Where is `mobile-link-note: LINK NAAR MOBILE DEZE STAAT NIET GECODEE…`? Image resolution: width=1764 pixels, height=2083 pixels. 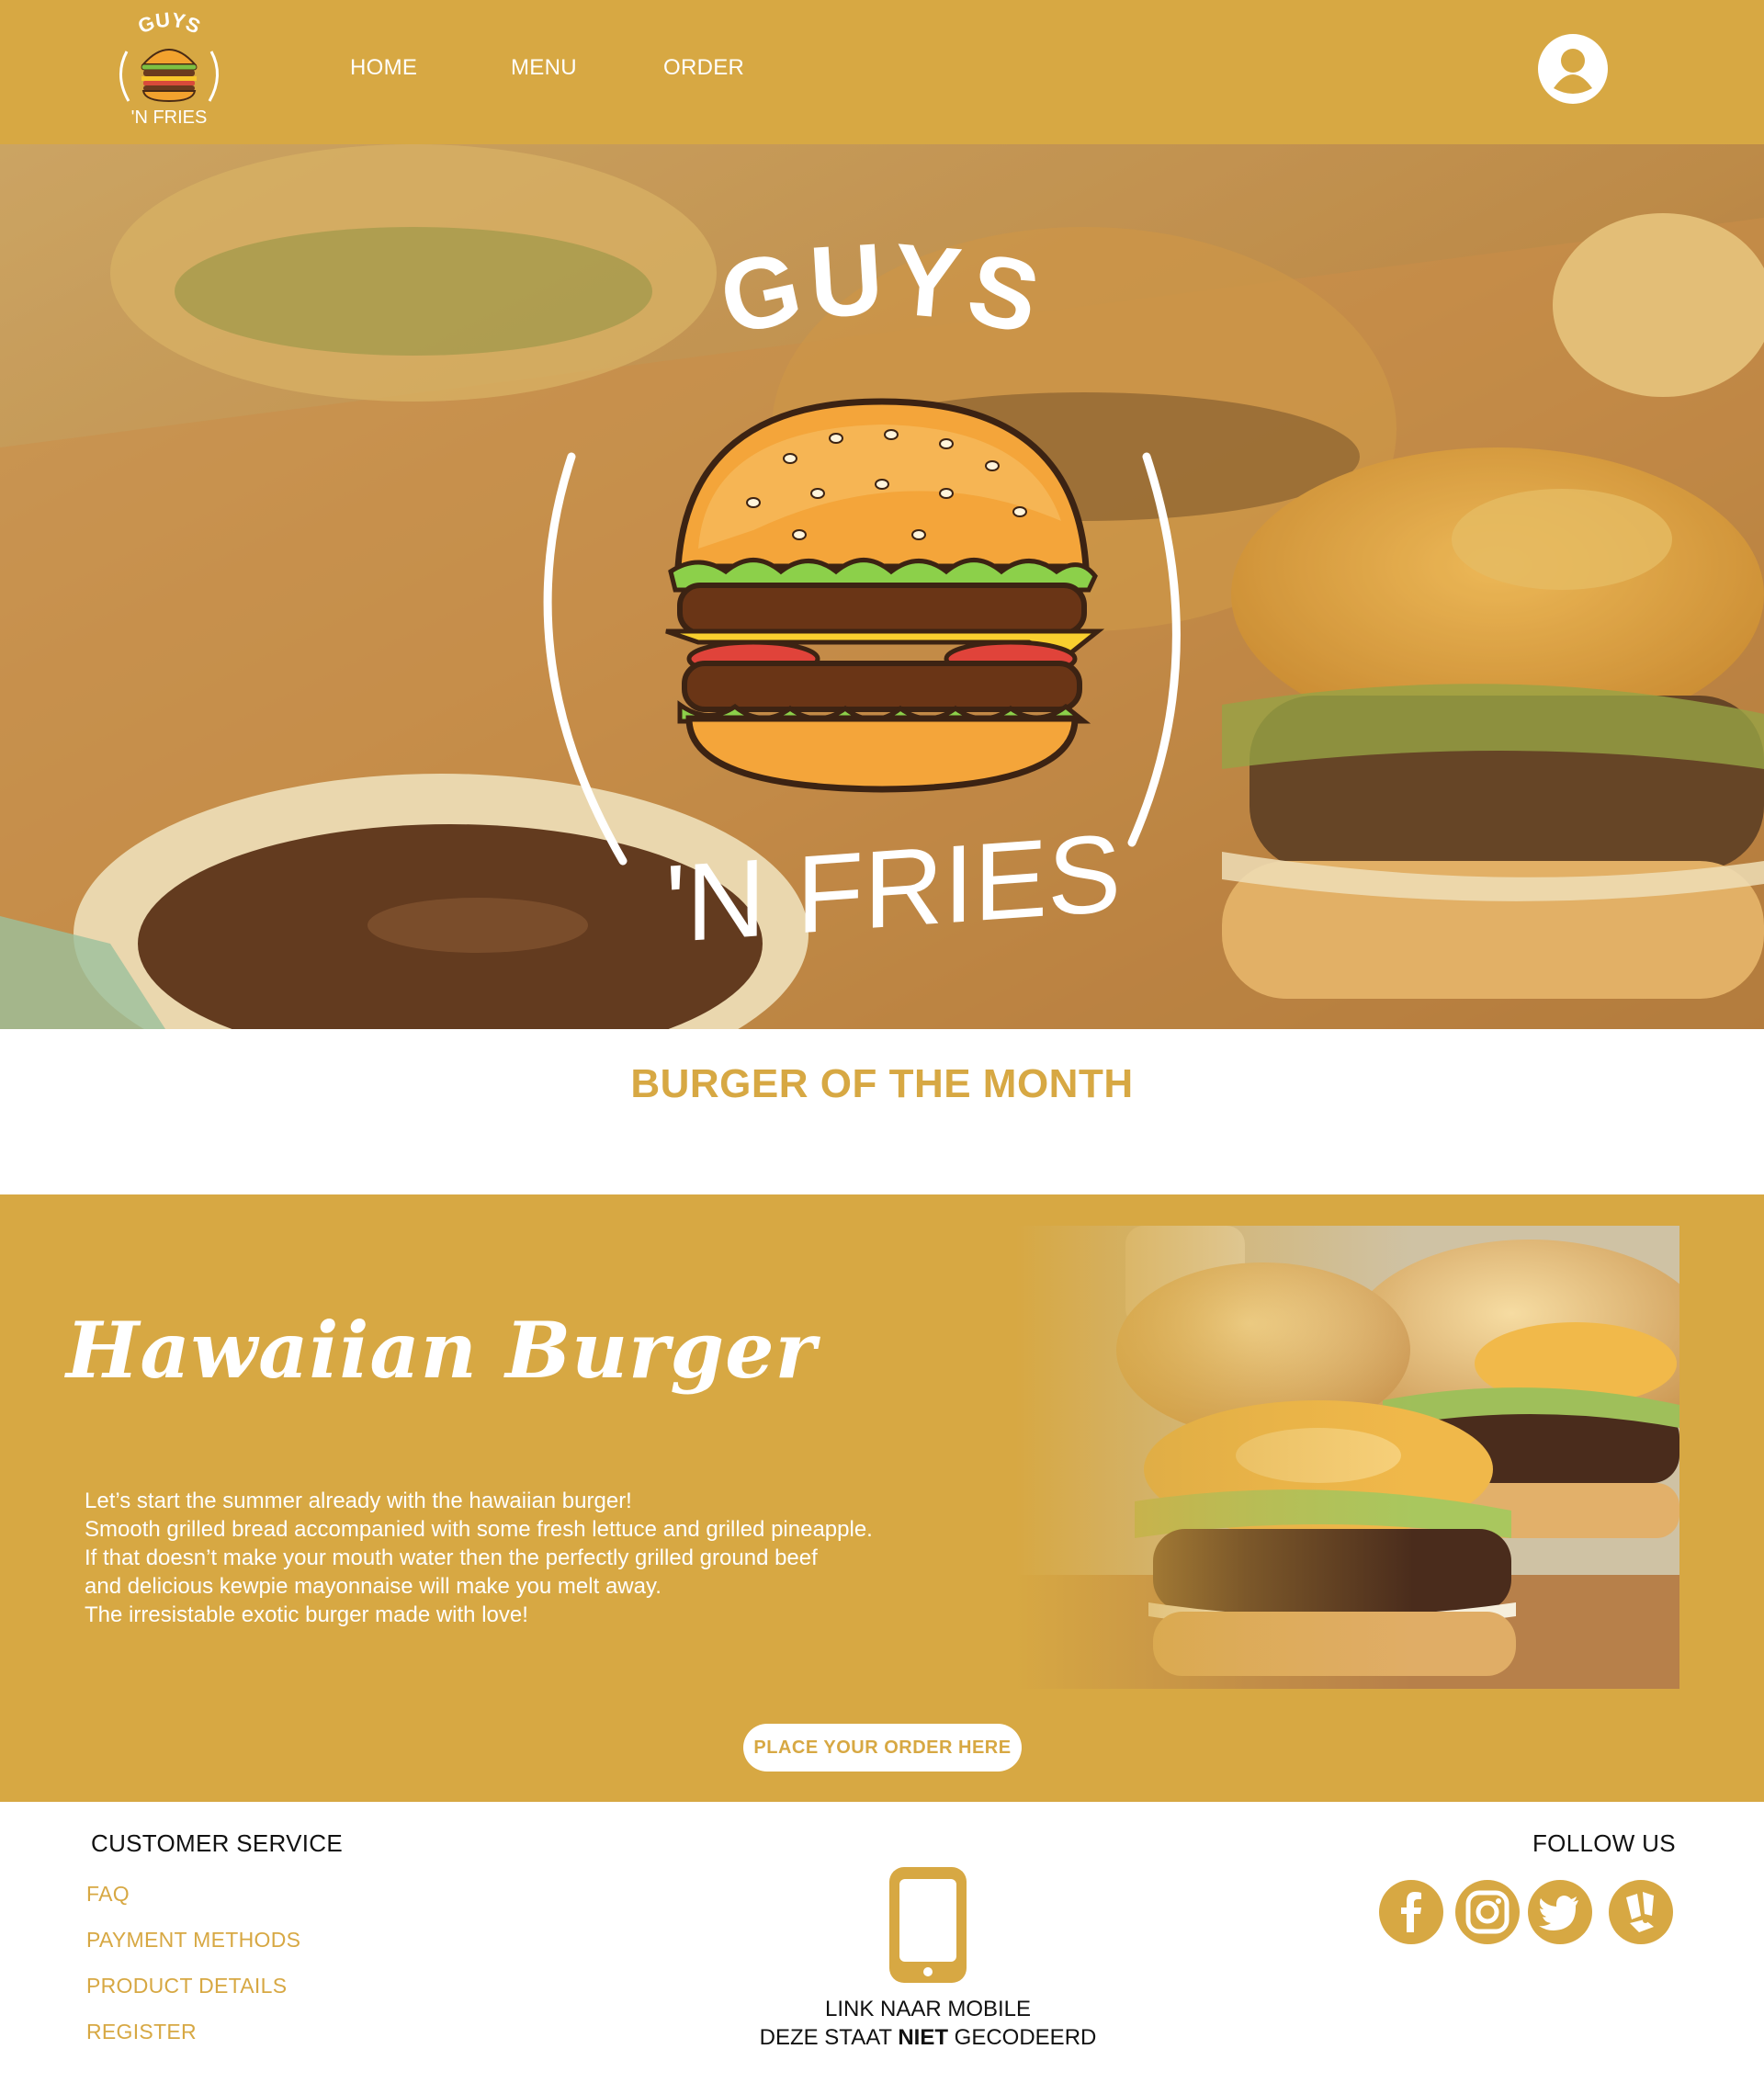 mobile-link-note: LINK NAAR MOBILE DEZE STAAT NIET GECODEE… is located at coordinates (928, 2023).